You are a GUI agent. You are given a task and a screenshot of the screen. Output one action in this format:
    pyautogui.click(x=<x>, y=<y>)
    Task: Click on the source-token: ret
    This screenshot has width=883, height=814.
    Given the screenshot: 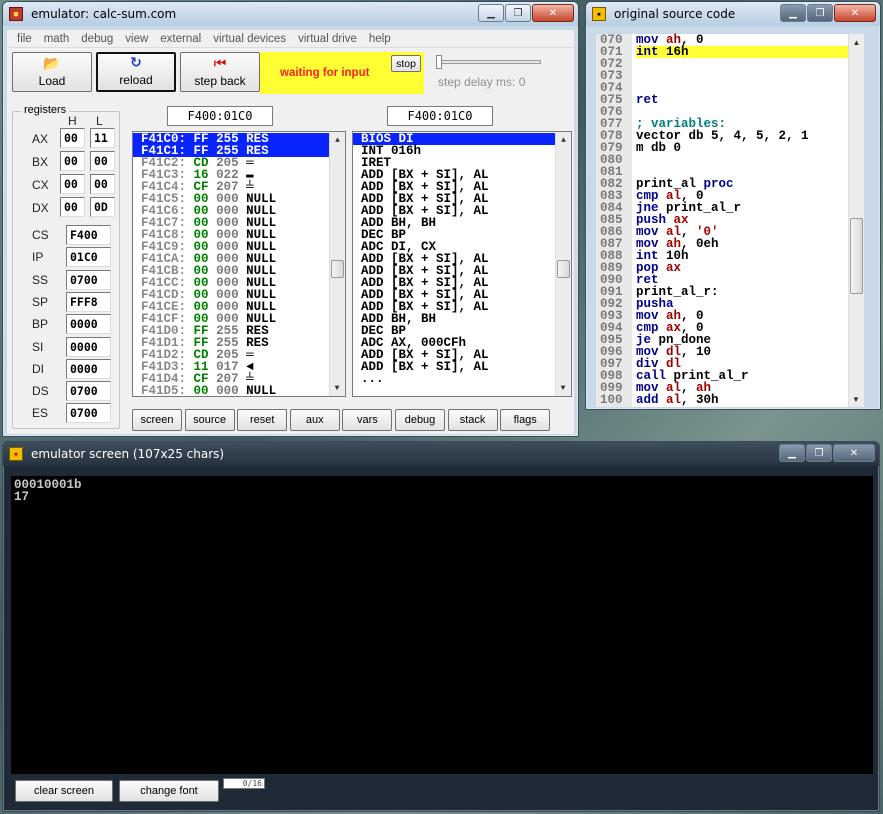 What is the action you would take?
    pyautogui.click(x=647, y=100)
    